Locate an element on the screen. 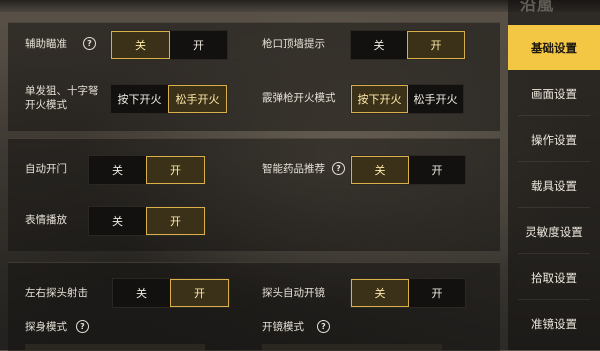  auto-open-door-off-option: 关 is located at coordinates (117, 170).